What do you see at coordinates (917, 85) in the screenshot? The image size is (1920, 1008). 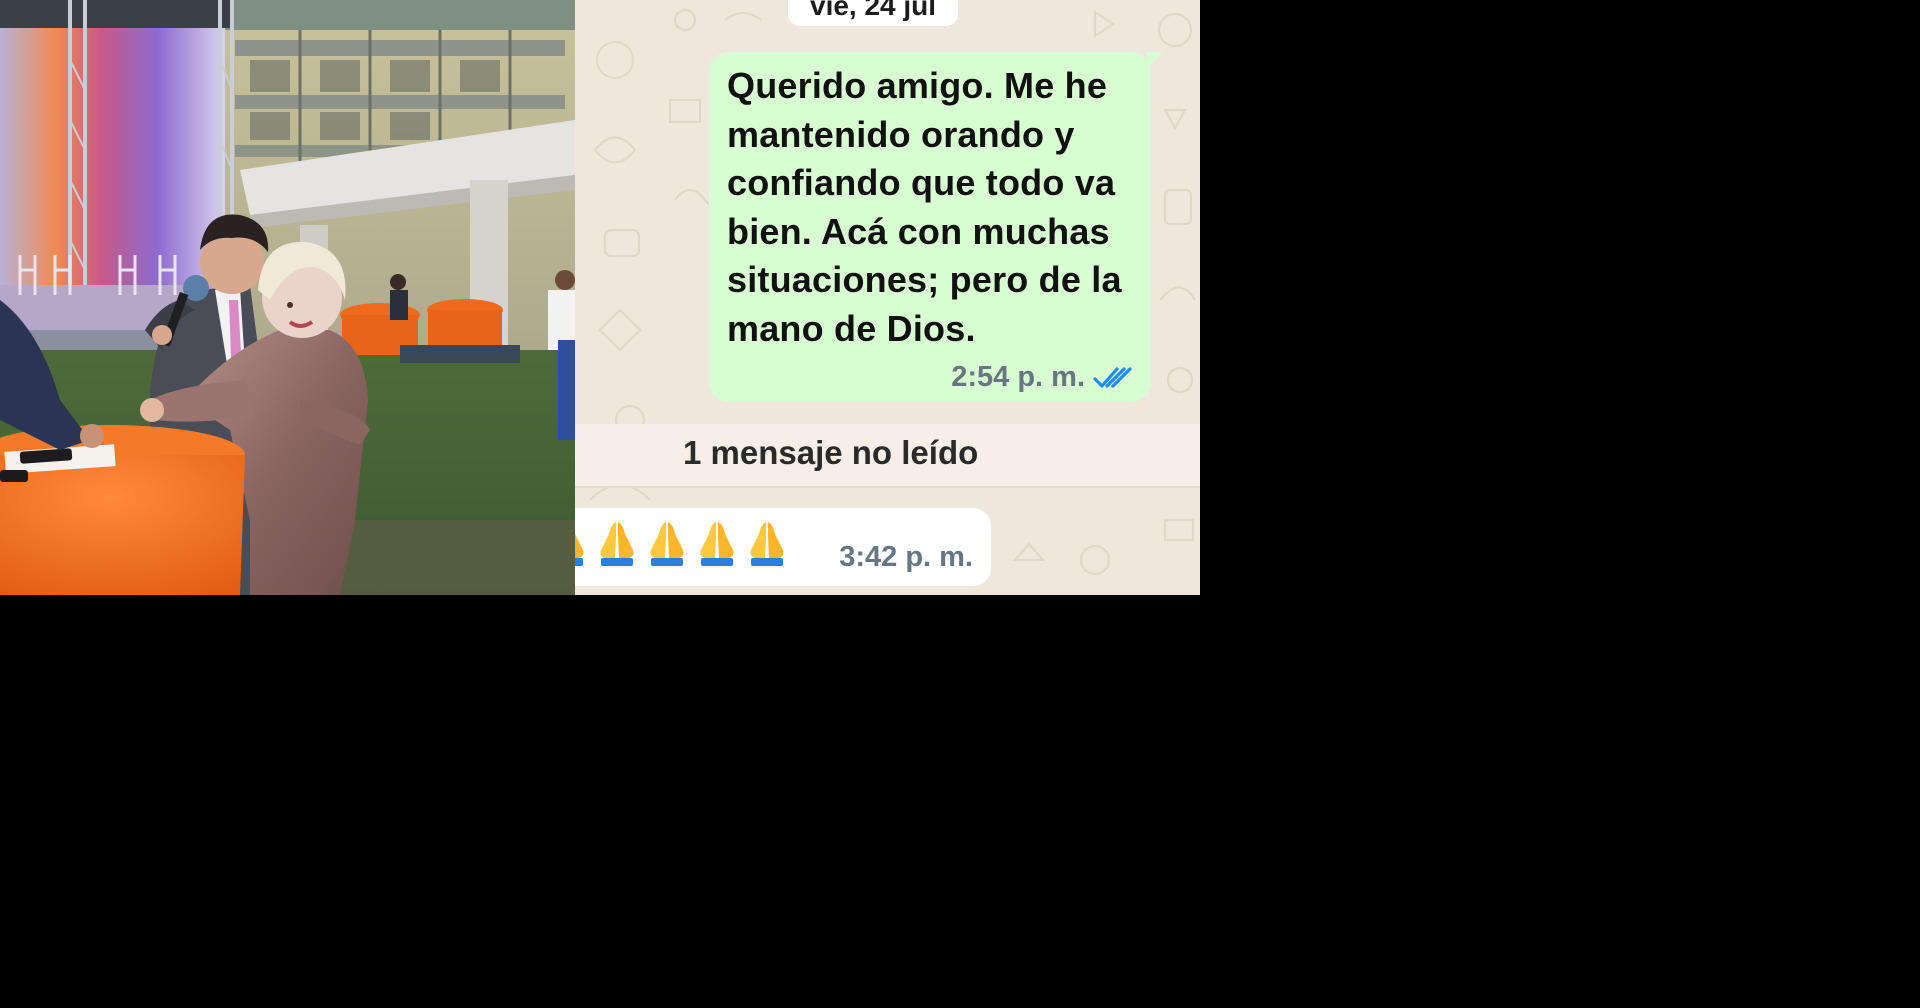 I see `message-line: Querido amigo. Me he` at bounding box center [917, 85].